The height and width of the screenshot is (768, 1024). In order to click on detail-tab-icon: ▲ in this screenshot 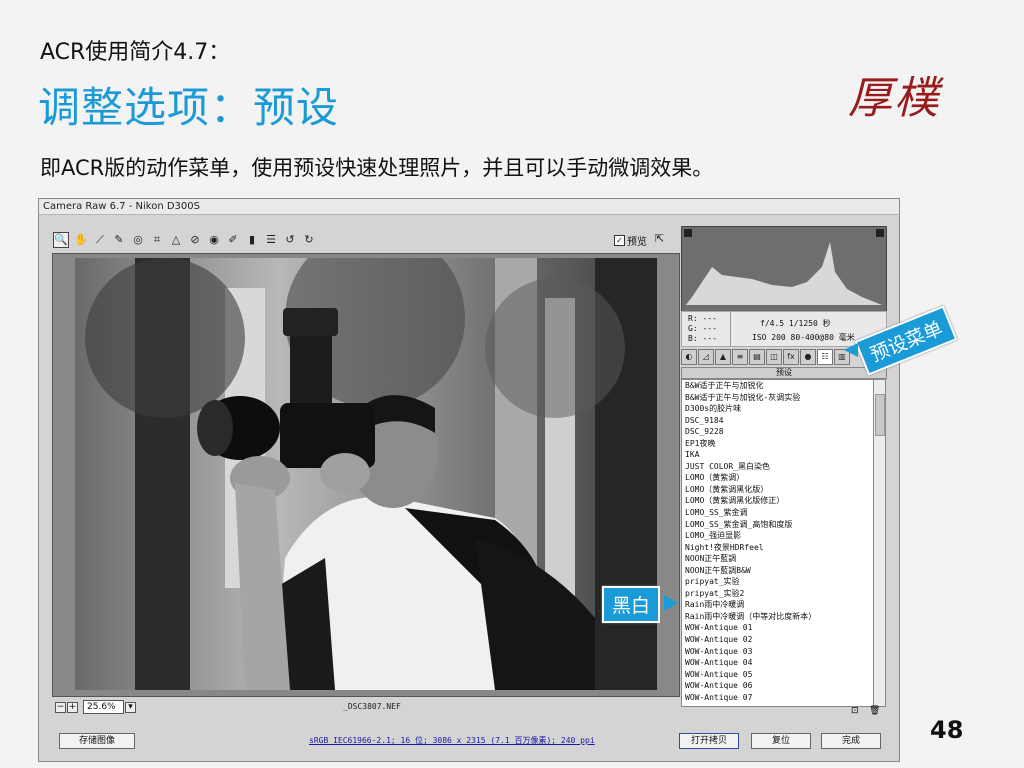, I will do `click(723, 357)`.